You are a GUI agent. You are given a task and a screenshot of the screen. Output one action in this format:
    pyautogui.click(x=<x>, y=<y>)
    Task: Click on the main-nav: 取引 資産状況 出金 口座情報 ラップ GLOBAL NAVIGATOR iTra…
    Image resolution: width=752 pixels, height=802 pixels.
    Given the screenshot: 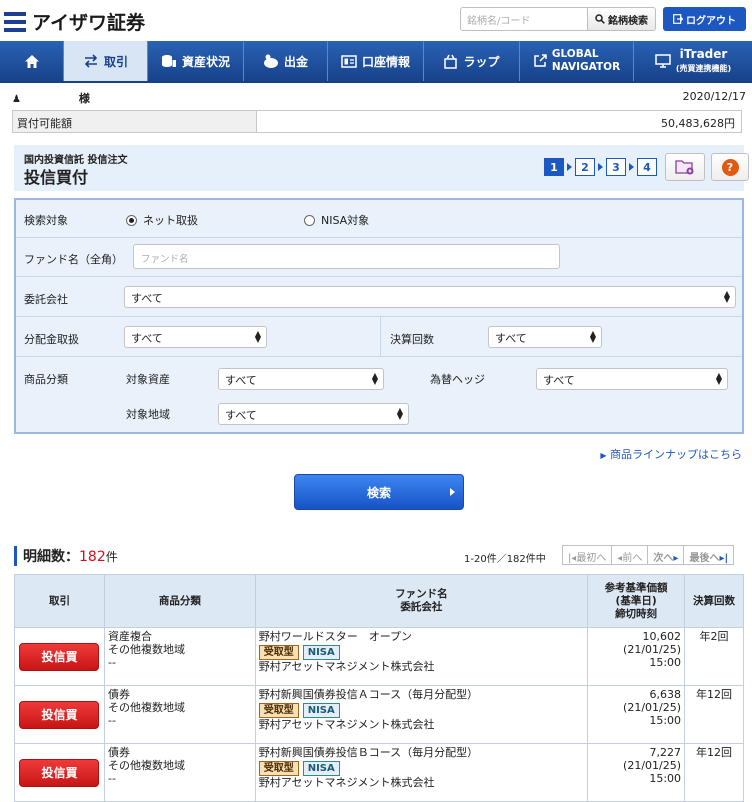 What is the action you would take?
    pyautogui.click(x=376, y=62)
    